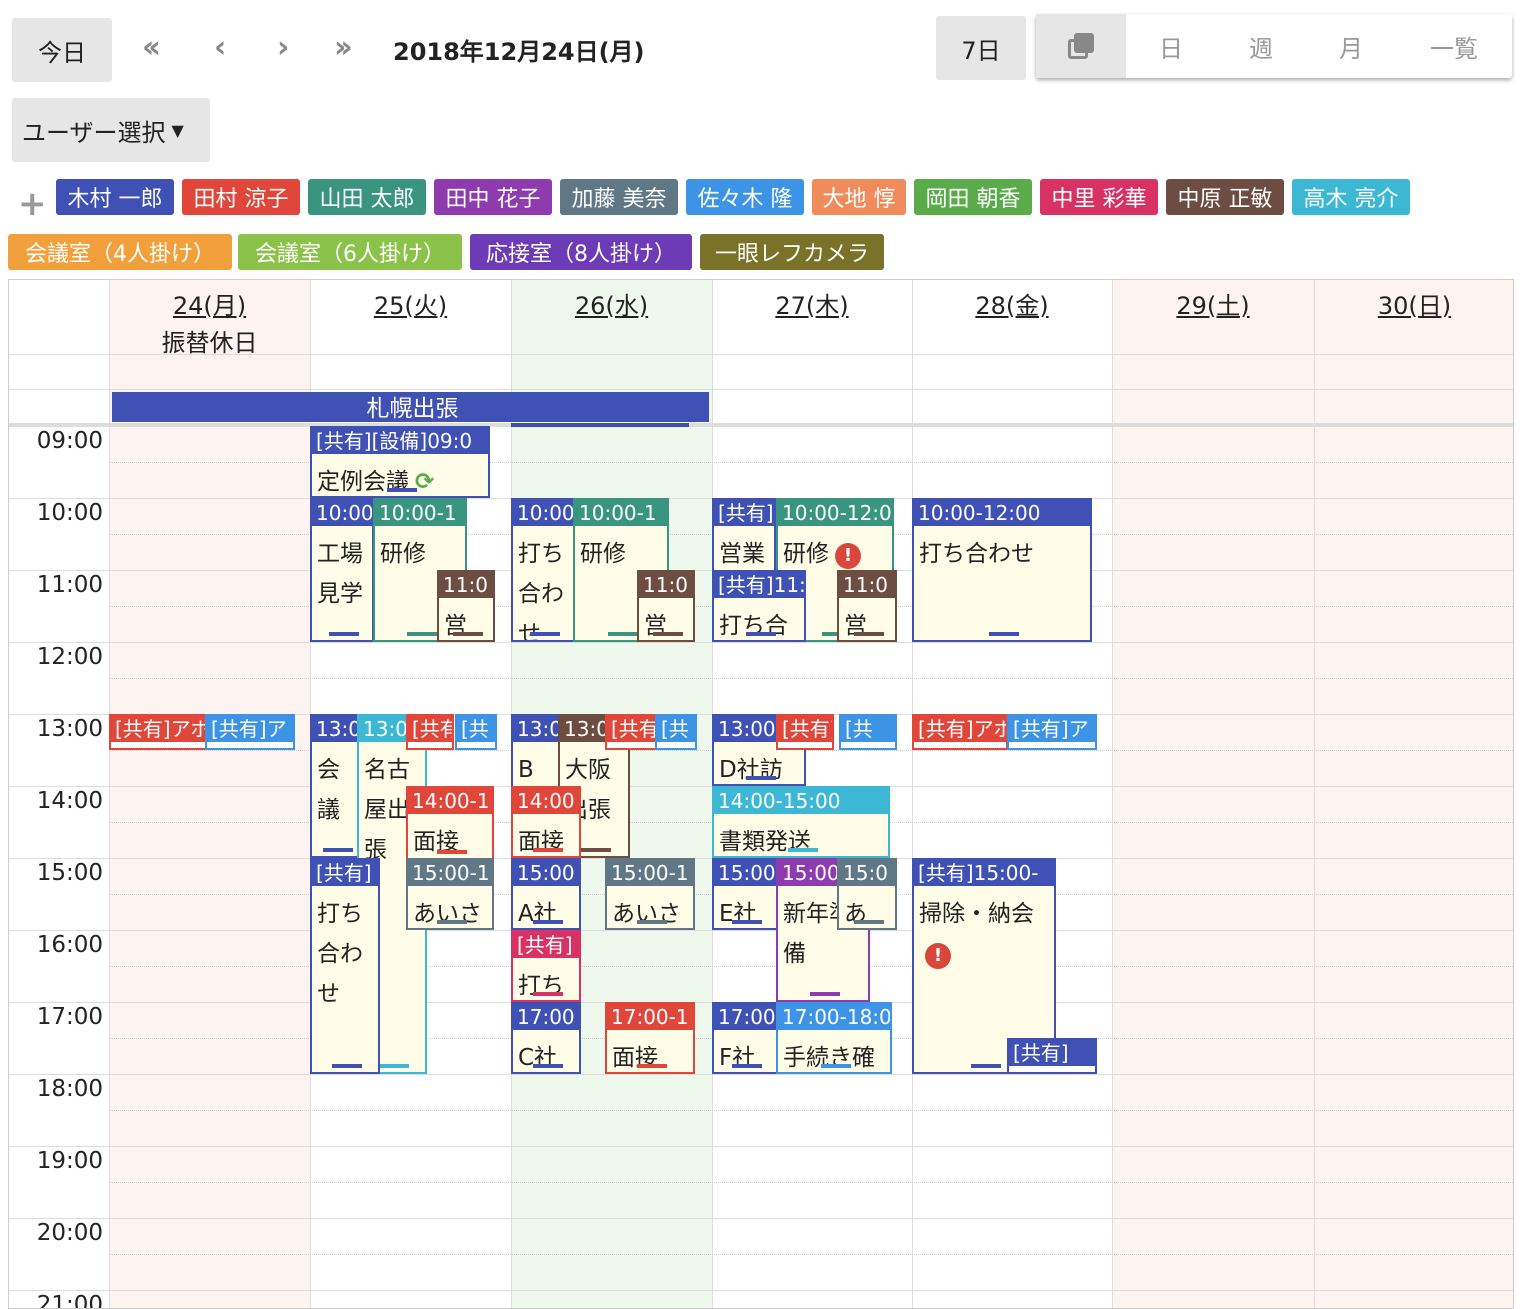  What do you see at coordinates (400, 462) in the screenshot?
I see `event: [共有][設備]09:0 定例会議 ⟳` at bounding box center [400, 462].